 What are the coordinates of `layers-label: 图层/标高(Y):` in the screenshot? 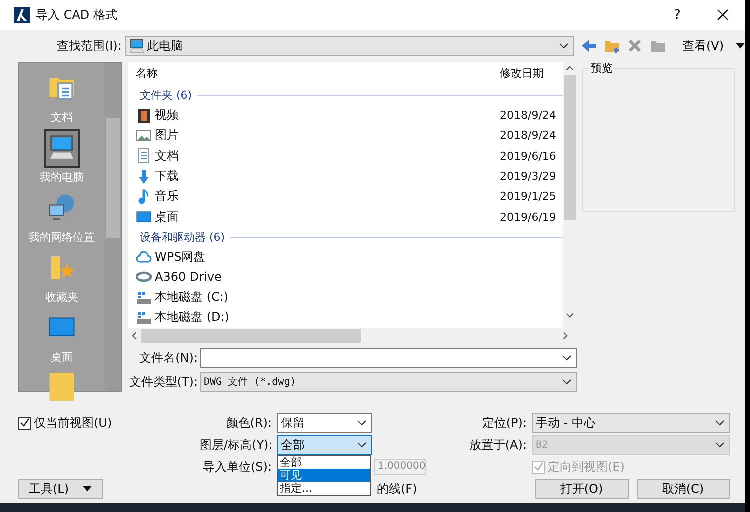 It's located at (237, 445).